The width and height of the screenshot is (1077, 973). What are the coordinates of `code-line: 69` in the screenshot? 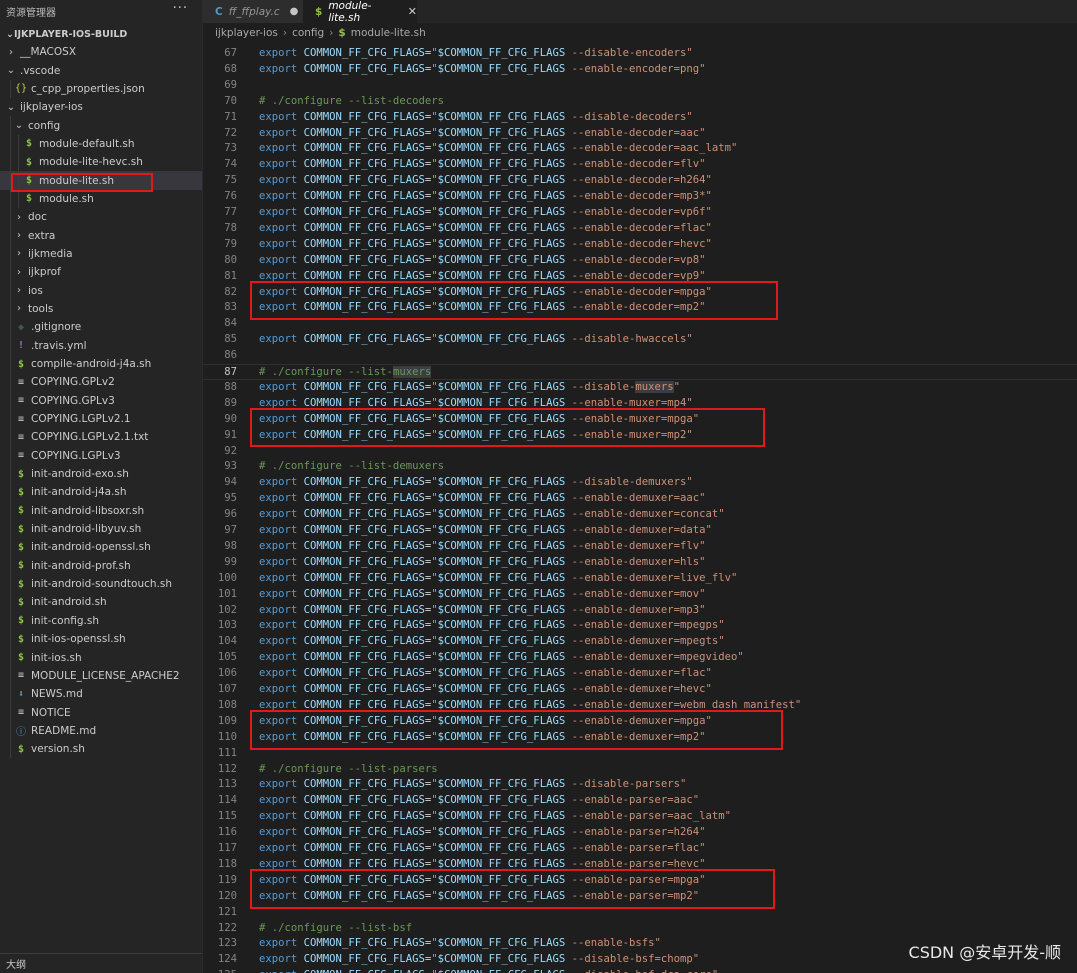 It's located at (640, 86).